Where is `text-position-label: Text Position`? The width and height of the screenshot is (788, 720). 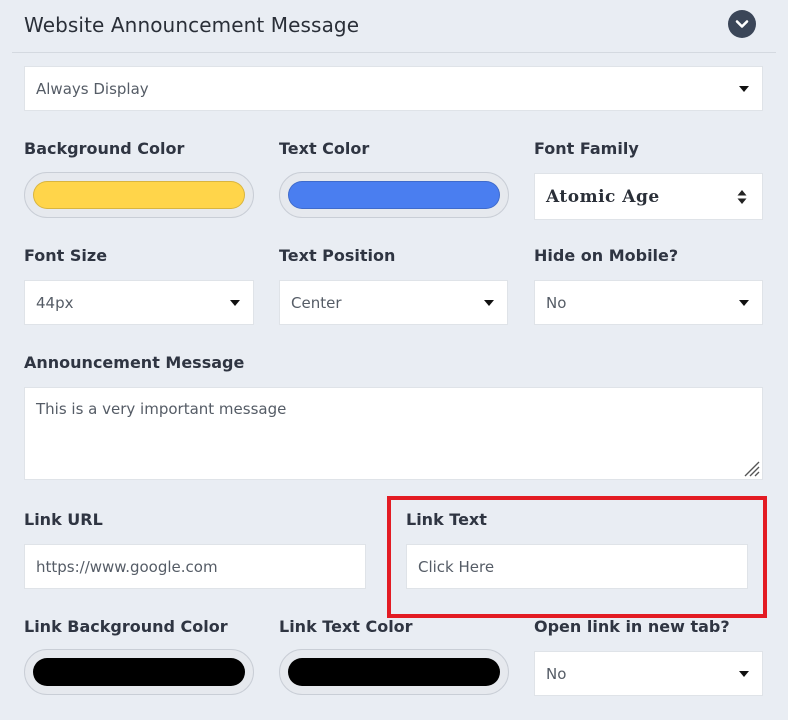
text-position-label: Text Position is located at coordinates (337, 255).